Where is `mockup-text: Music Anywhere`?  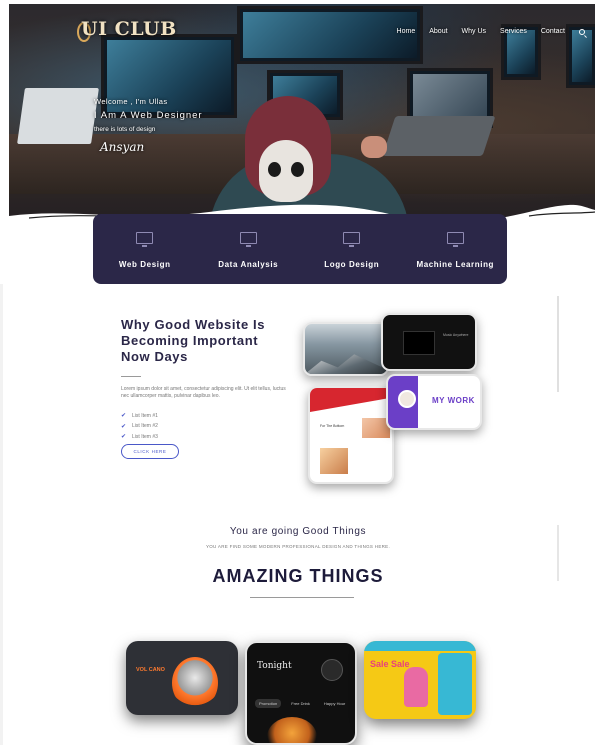 mockup-text: Music Anywhere is located at coordinates (456, 335).